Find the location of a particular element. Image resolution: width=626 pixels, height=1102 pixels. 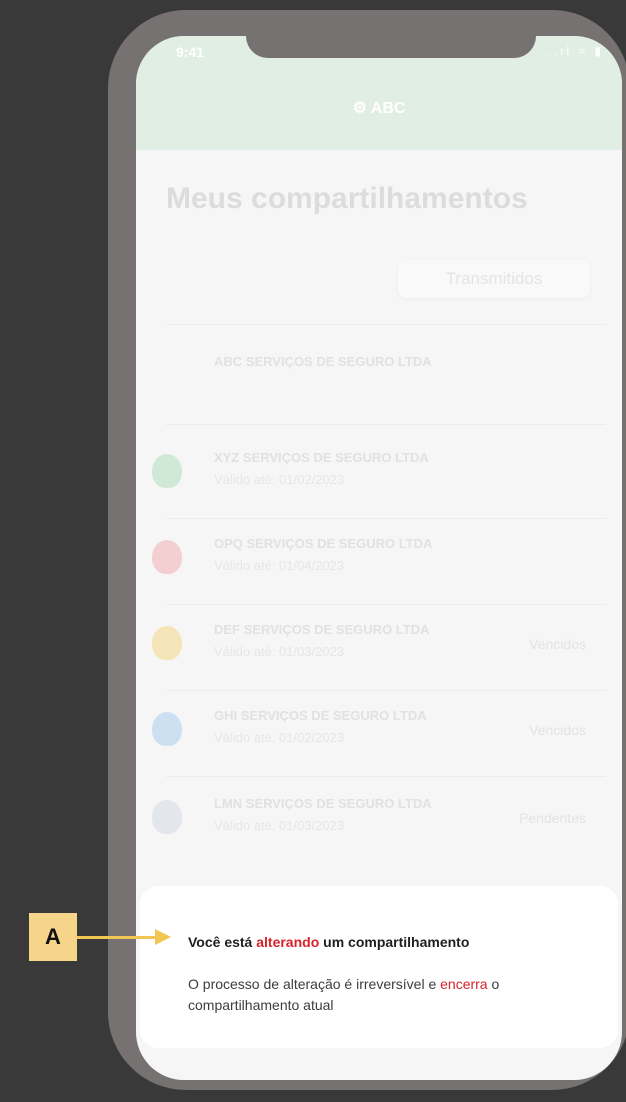

shield-plus-icon is located at coordinates (167, 729).